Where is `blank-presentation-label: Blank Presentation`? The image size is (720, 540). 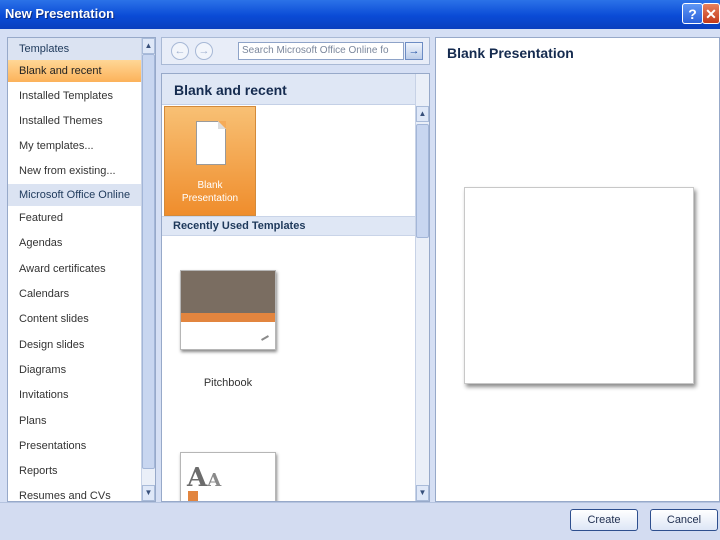 blank-presentation-label: Blank Presentation is located at coordinates (210, 192).